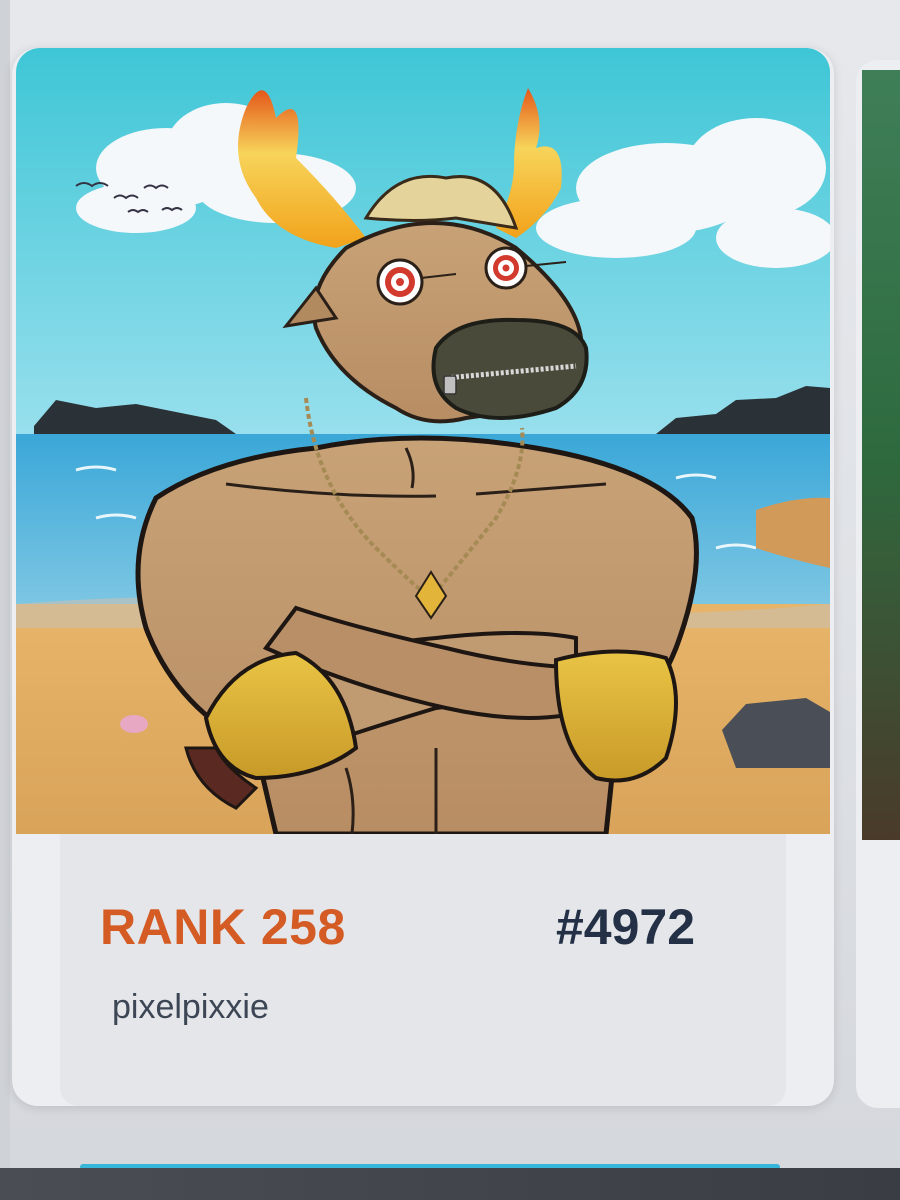 The image size is (900, 1200). I want to click on next-nft-thumbnail, so click(881, 455).